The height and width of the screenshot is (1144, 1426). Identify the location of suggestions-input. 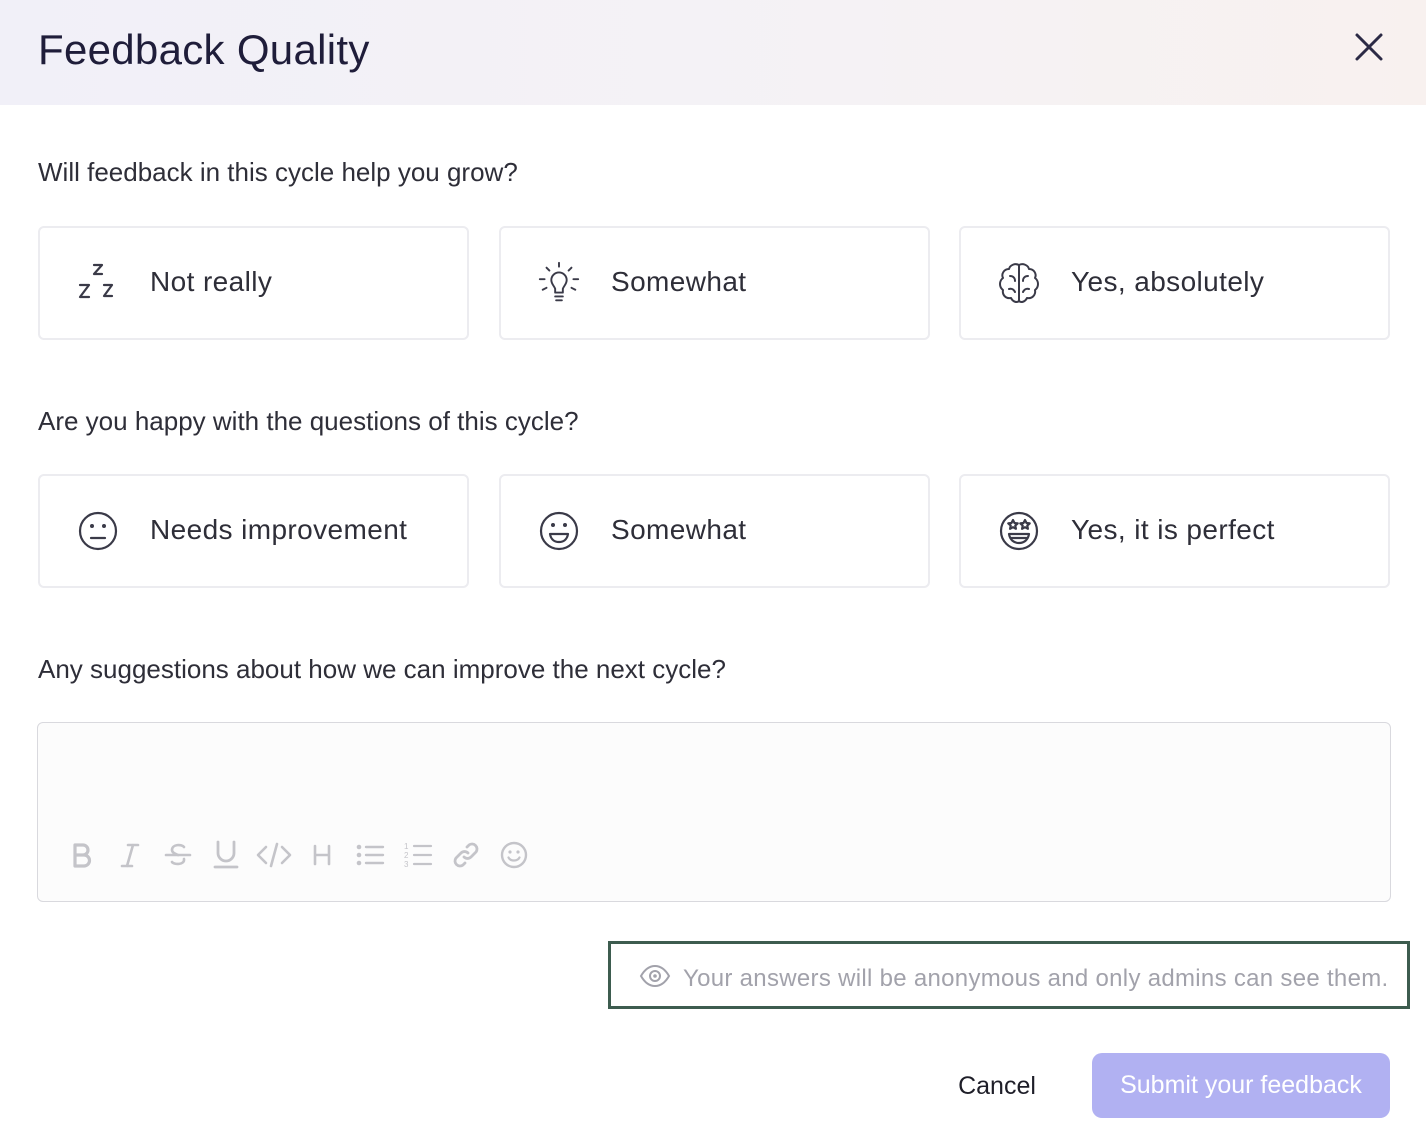
(713, 786).